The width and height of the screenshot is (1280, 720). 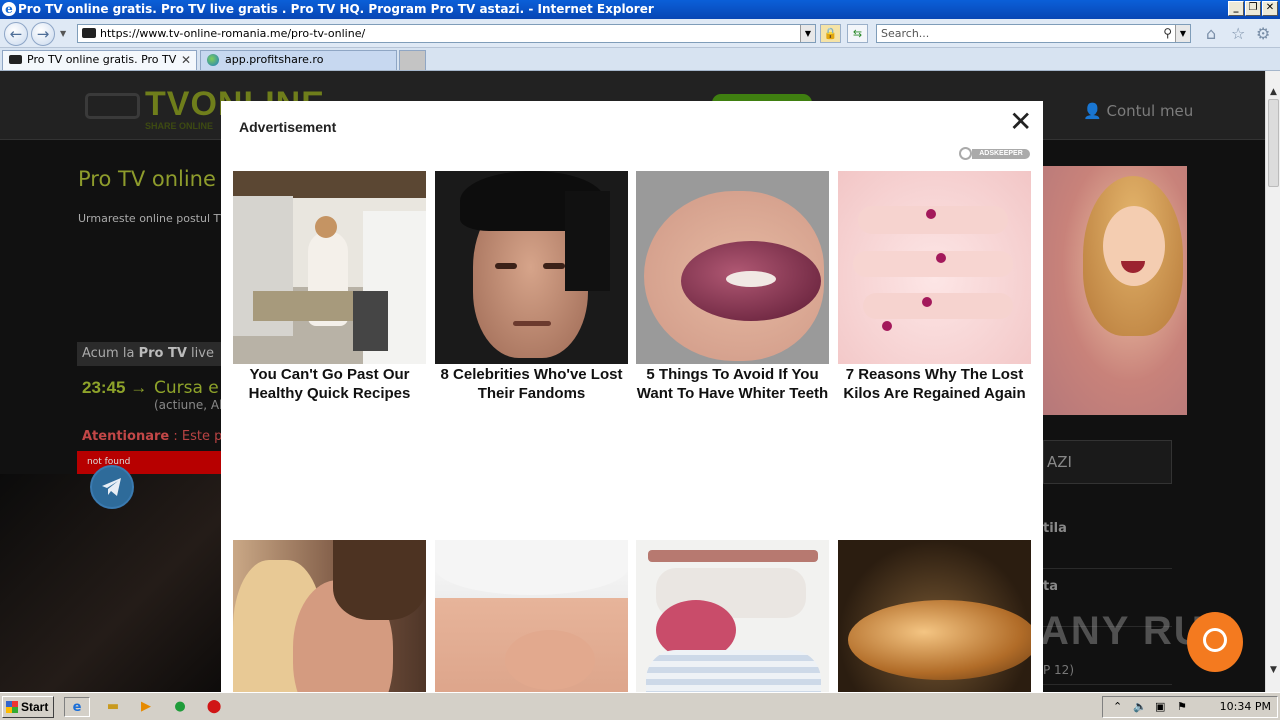 I want to click on tab-favicon-icon, so click(x=15, y=59).